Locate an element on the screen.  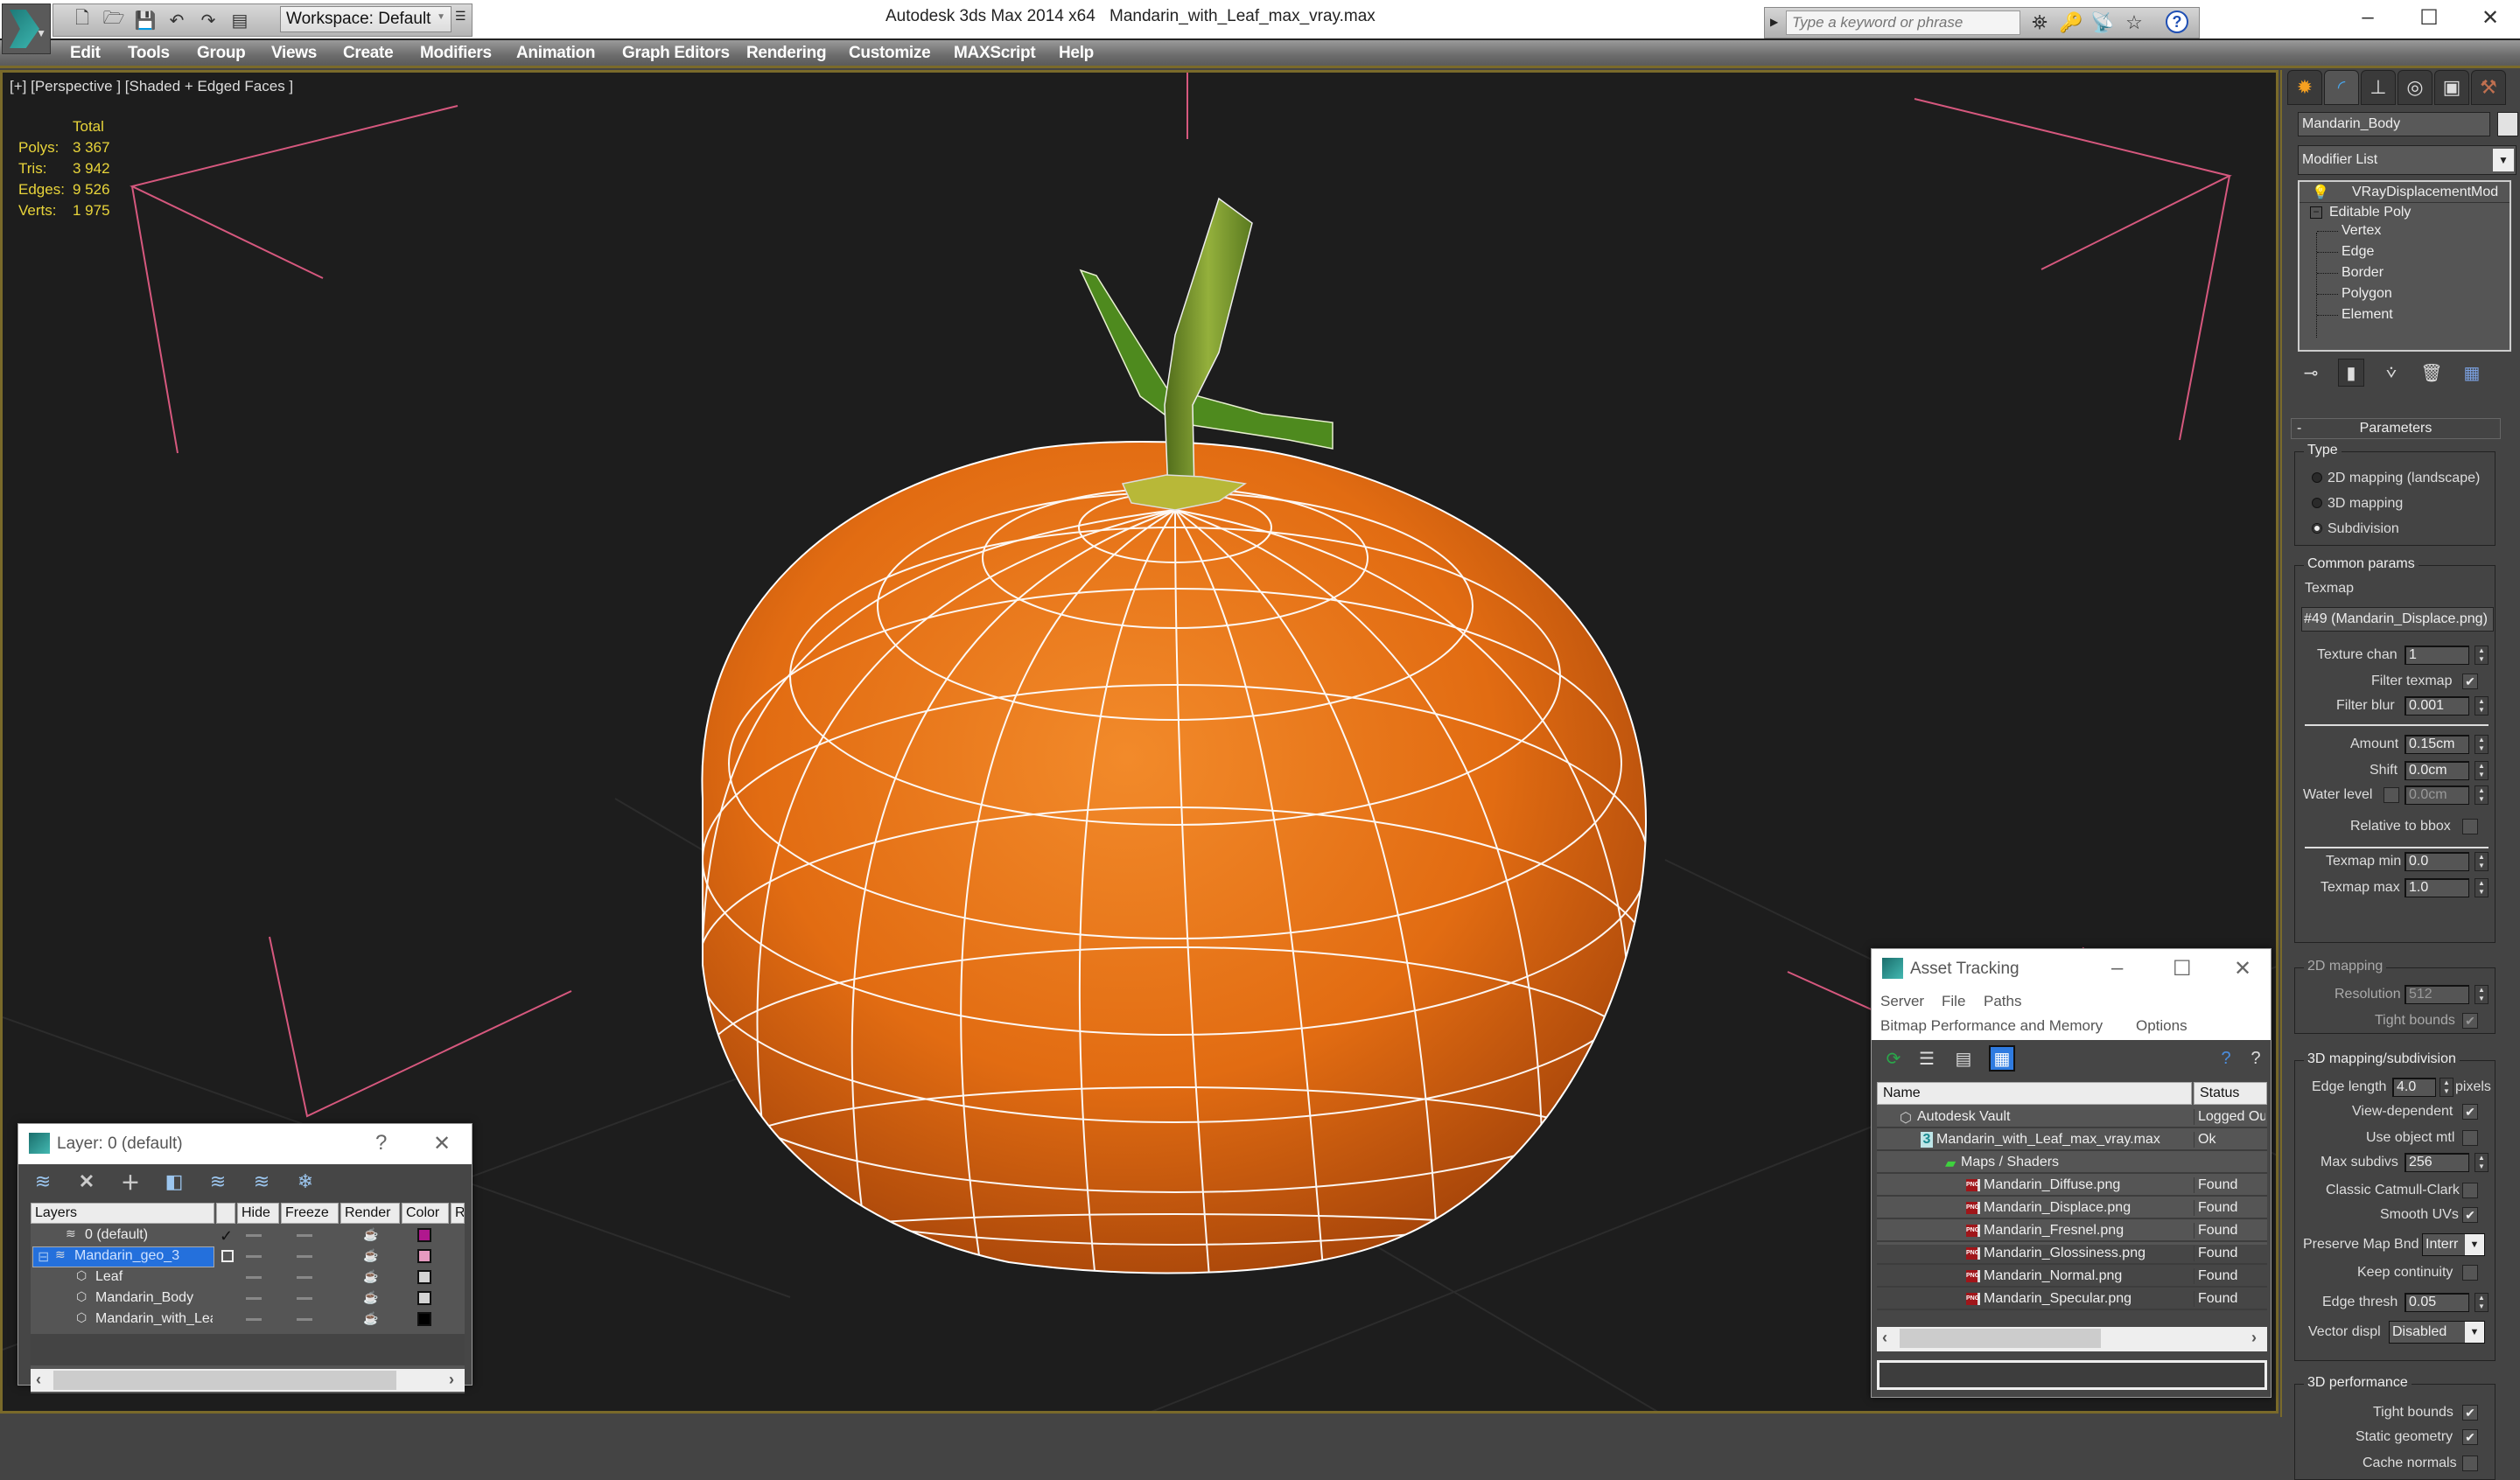
menu-maxscript: MAXScript is located at coordinates (995, 54).